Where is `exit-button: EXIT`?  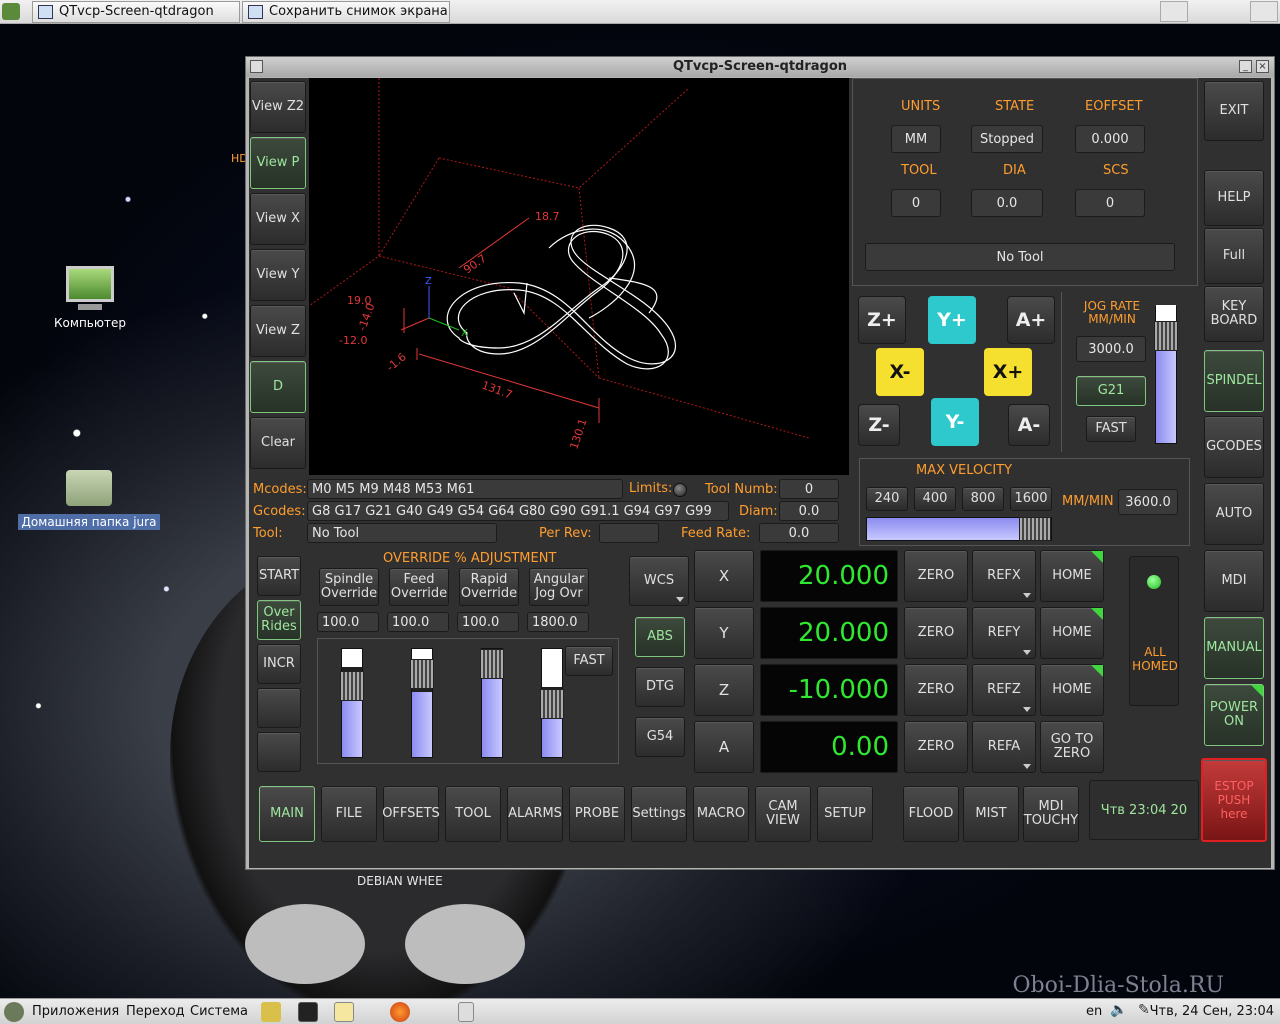
exit-button: EXIT is located at coordinates (1234, 111).